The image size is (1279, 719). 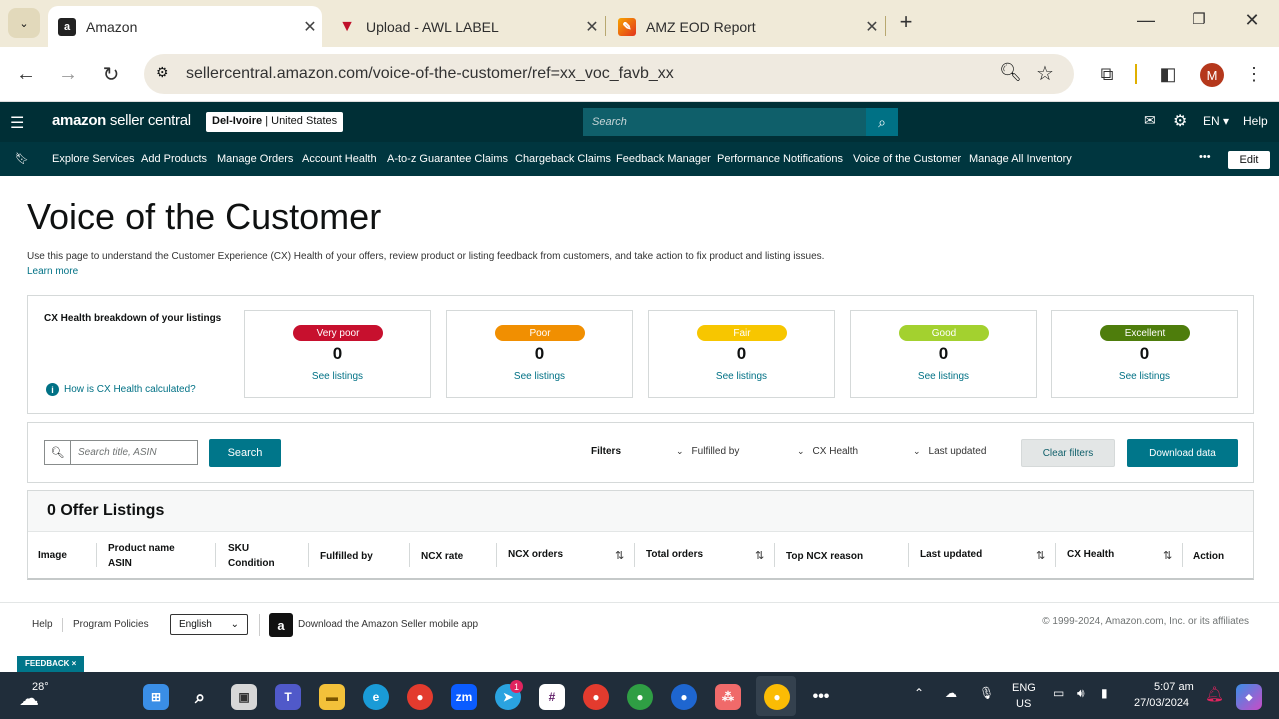 I want to click on chrome-icon: ●, so click(x=420, y=697).